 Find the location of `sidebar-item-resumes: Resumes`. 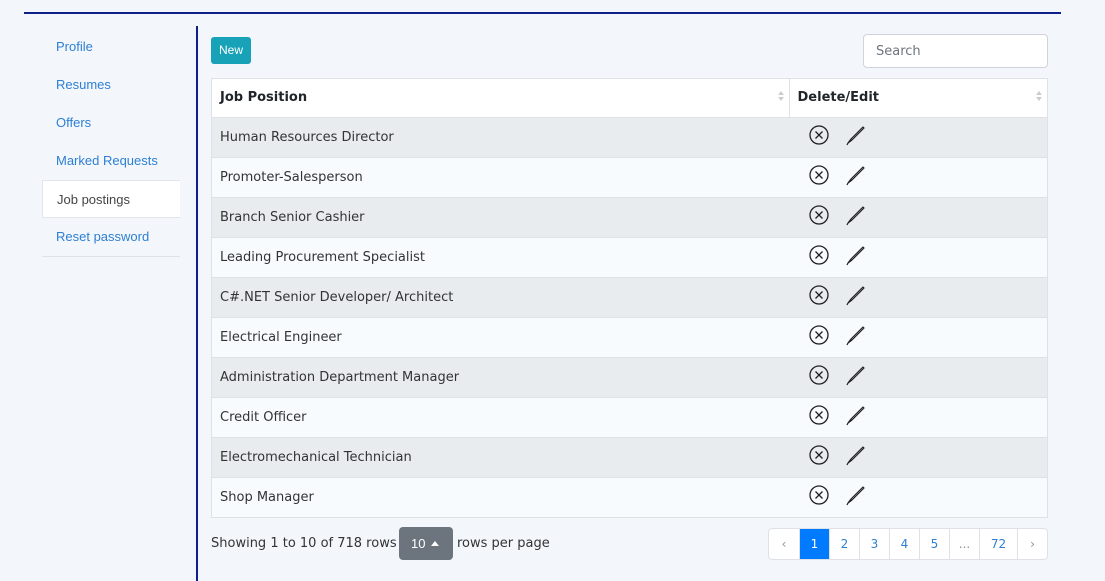

sidebar-item-resumes: Resumes is located at coordinates (111, 85).